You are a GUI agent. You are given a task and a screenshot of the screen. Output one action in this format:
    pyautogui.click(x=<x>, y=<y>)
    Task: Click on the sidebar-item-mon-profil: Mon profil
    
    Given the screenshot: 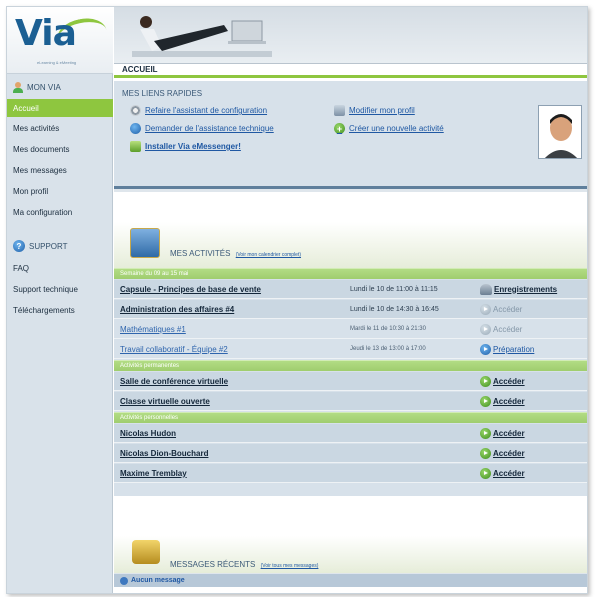 What is the action you would take?
    pyautogui.click(x=60, y=191)
    